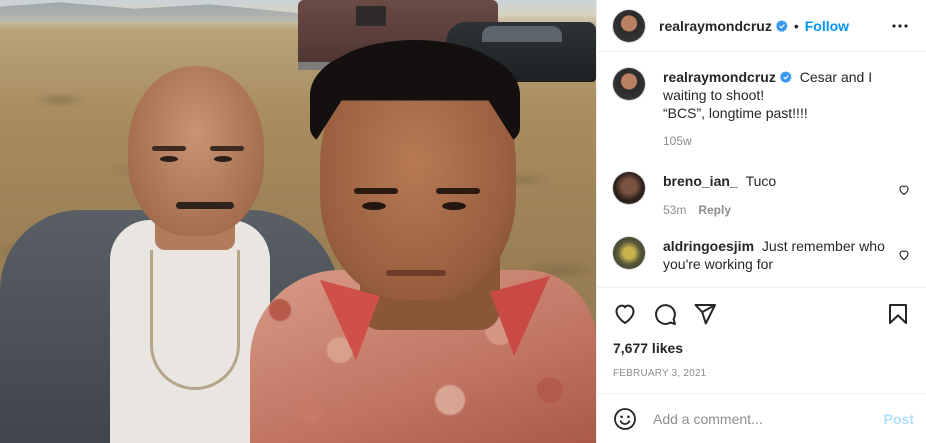 The width and height of the screenshot is (926, 443). Describe the element at coordinates (827, 26) in the screenshot. I see `follow-button: Follow` at that location.